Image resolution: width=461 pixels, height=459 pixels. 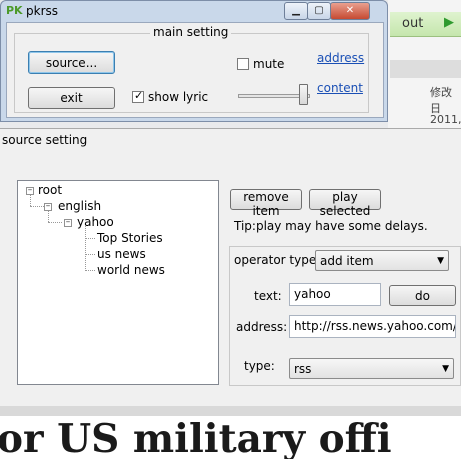 What do you see at coordinates (45, 140) in the screenshot?
I see `source-setting-title: source setting` at bounding box center [45, 140].